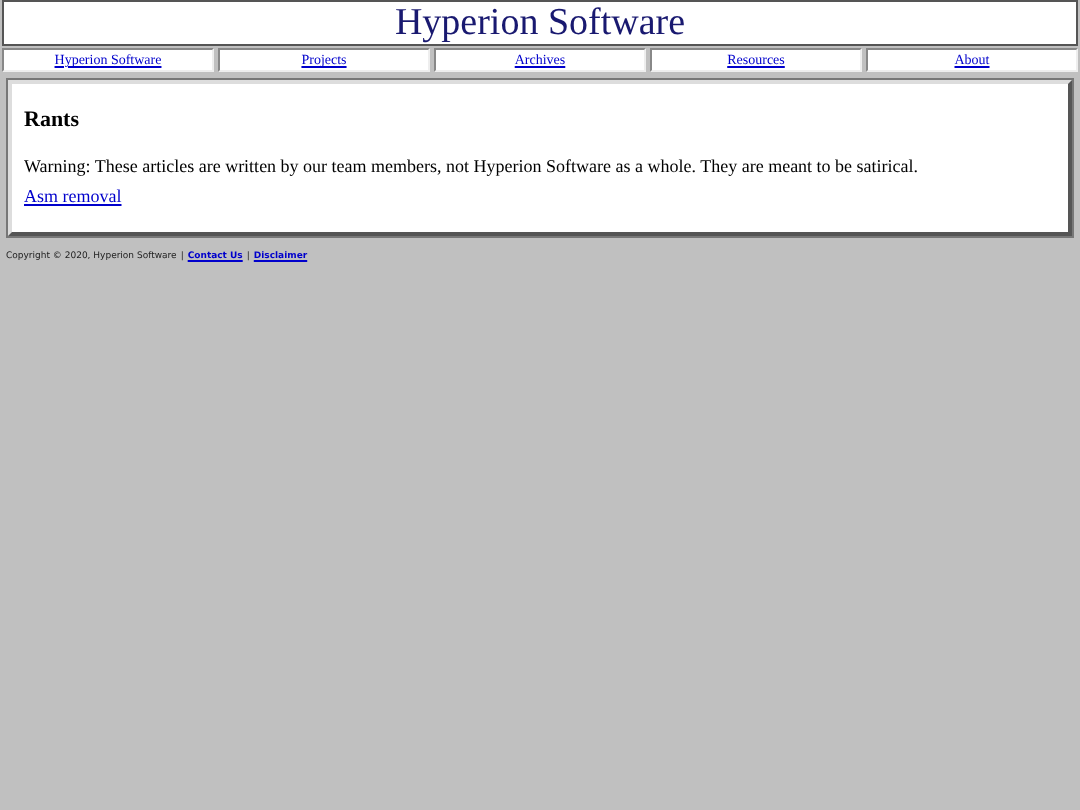 The height and width of the screenshot is (810, 1080). I want to click on article-link: Asm removal, so click(73, 196).